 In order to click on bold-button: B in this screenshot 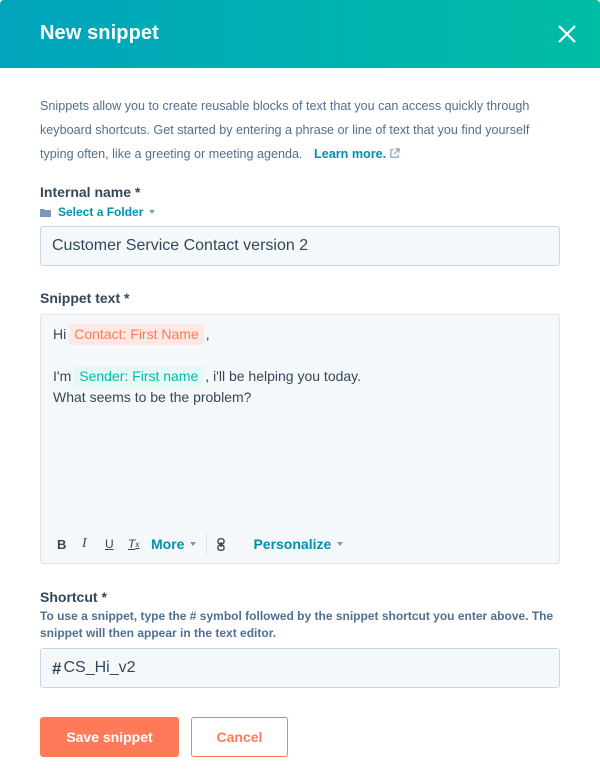, I will do `click(65, 544)`.